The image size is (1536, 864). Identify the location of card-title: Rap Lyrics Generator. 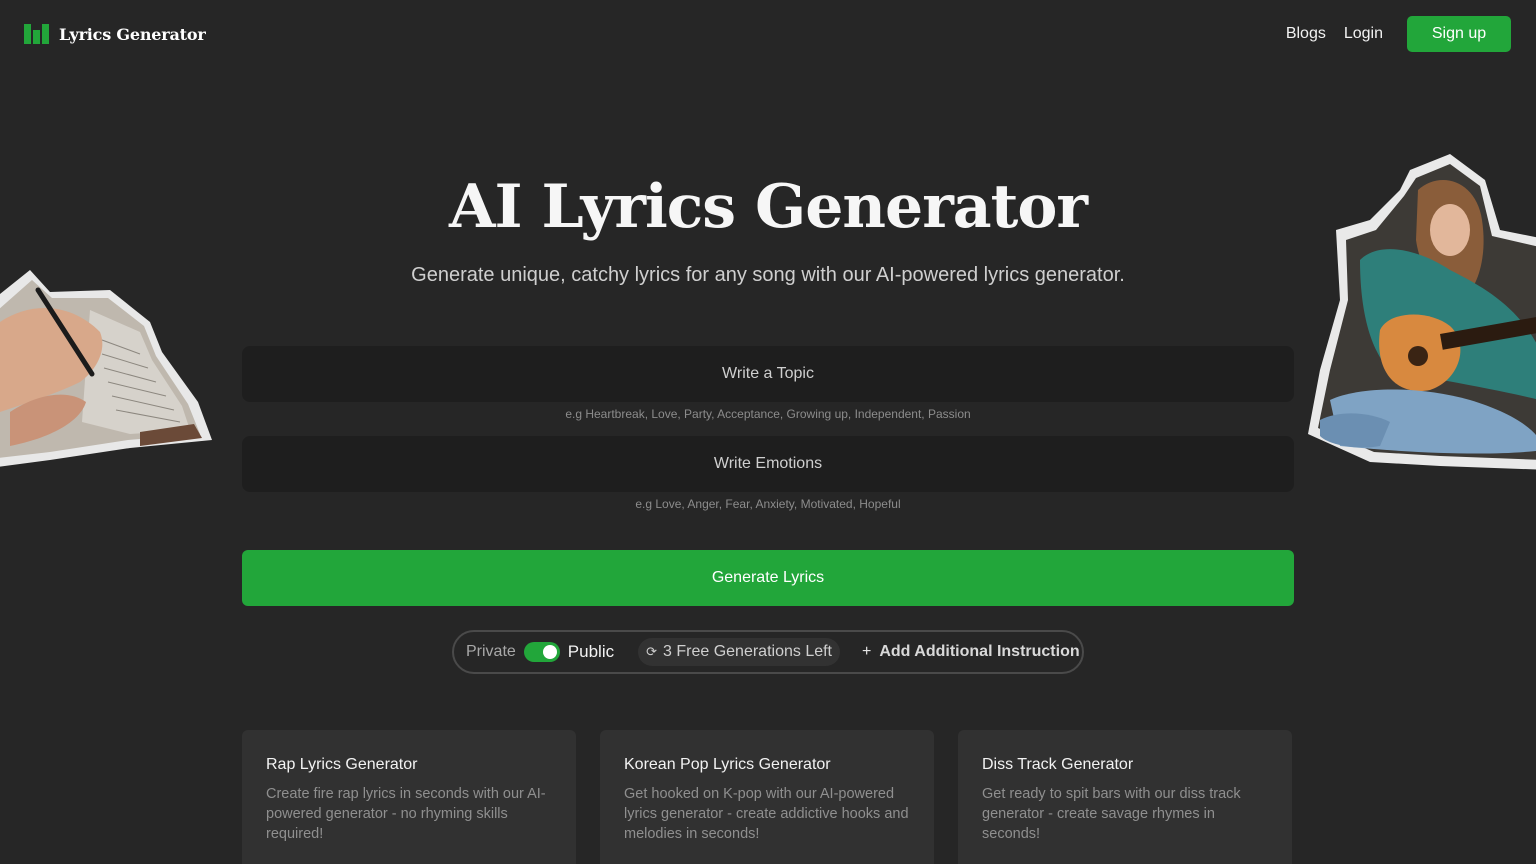
(342, 764).